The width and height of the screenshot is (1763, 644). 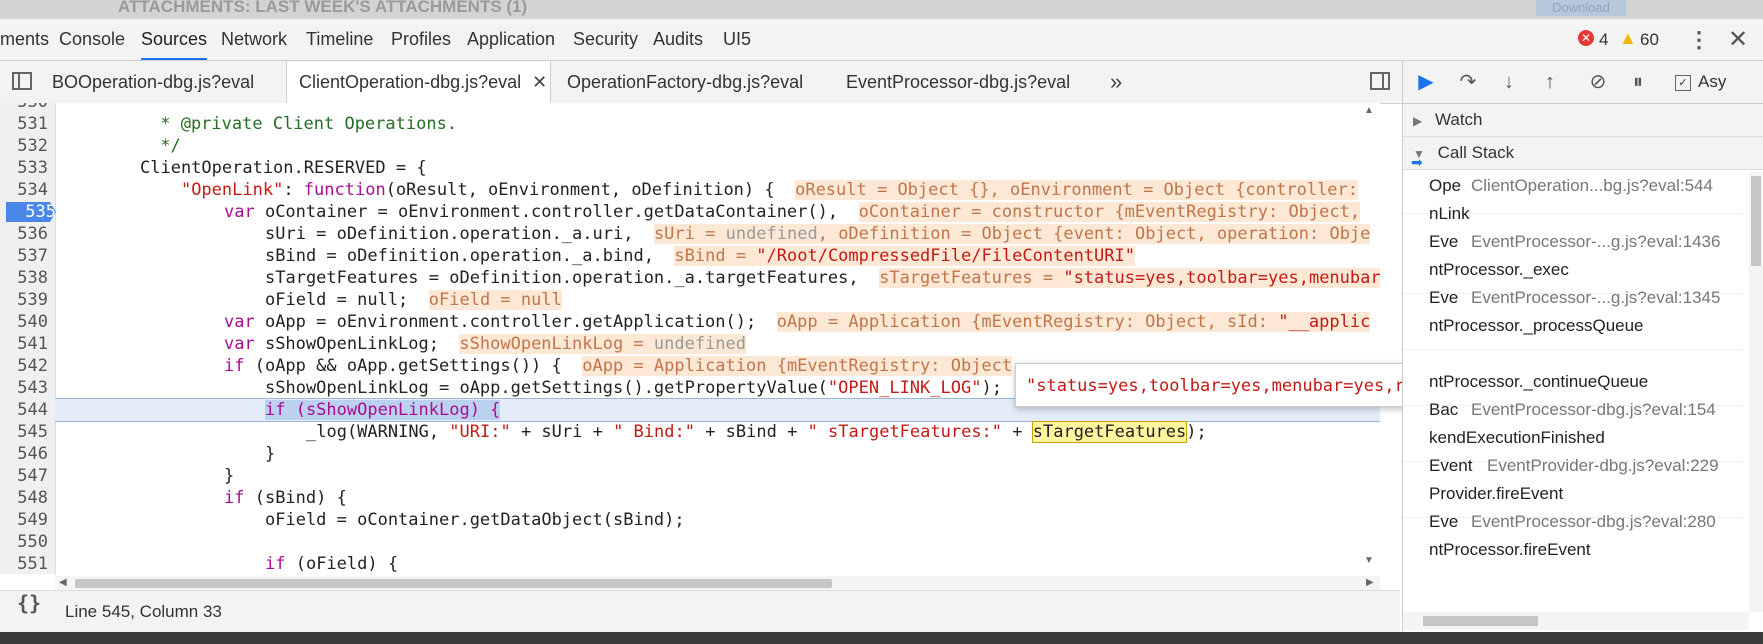 I want to click on scroll-down-arrow-icon: ▼, so click(x=1369, y=560).